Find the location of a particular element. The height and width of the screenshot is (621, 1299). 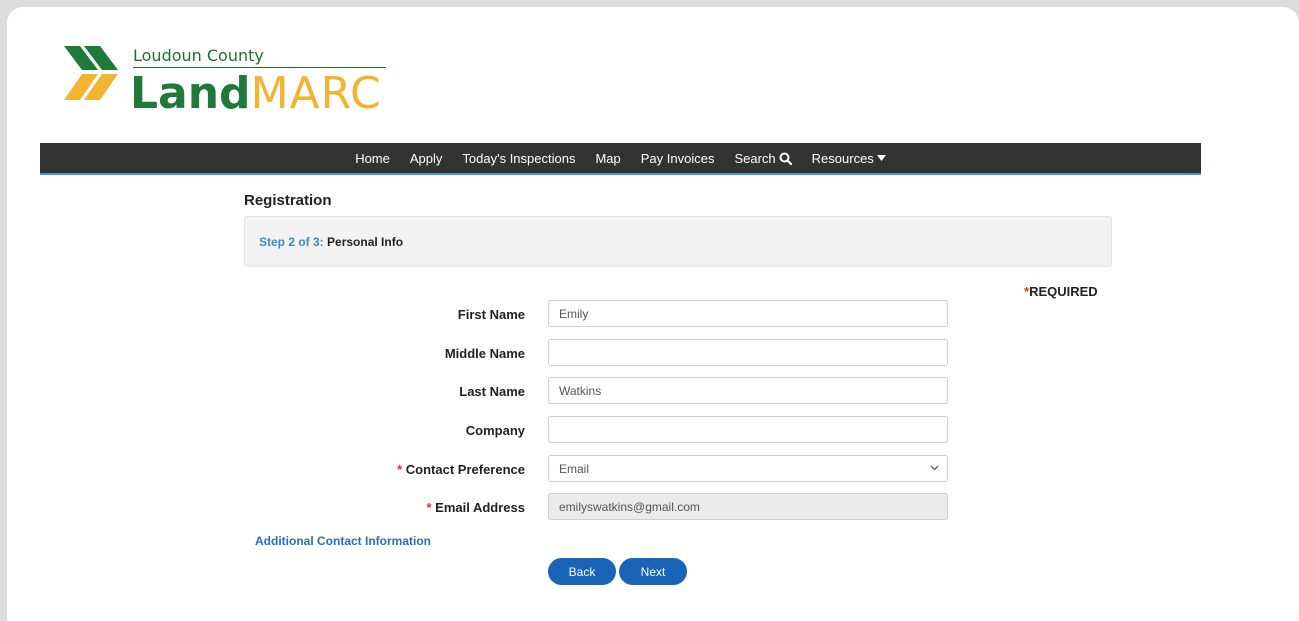

nav-todays-inspections: Today's Inspections is located at coordinates (518, 158).